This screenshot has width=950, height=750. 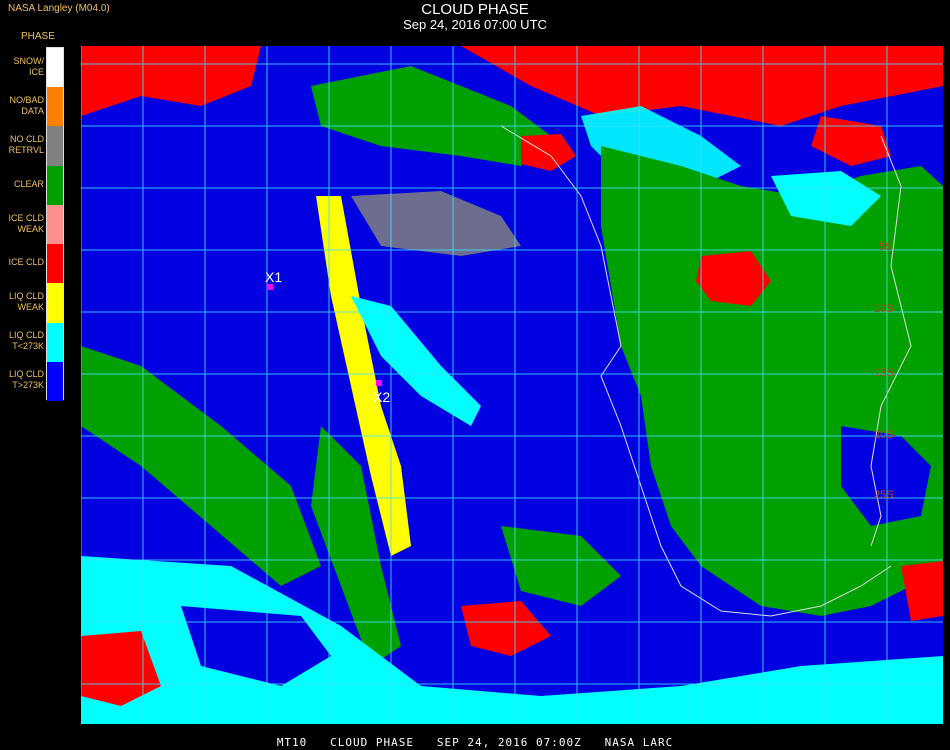 I want to click on map-title: CLOUD PHASE, so click(x=475, y=9).